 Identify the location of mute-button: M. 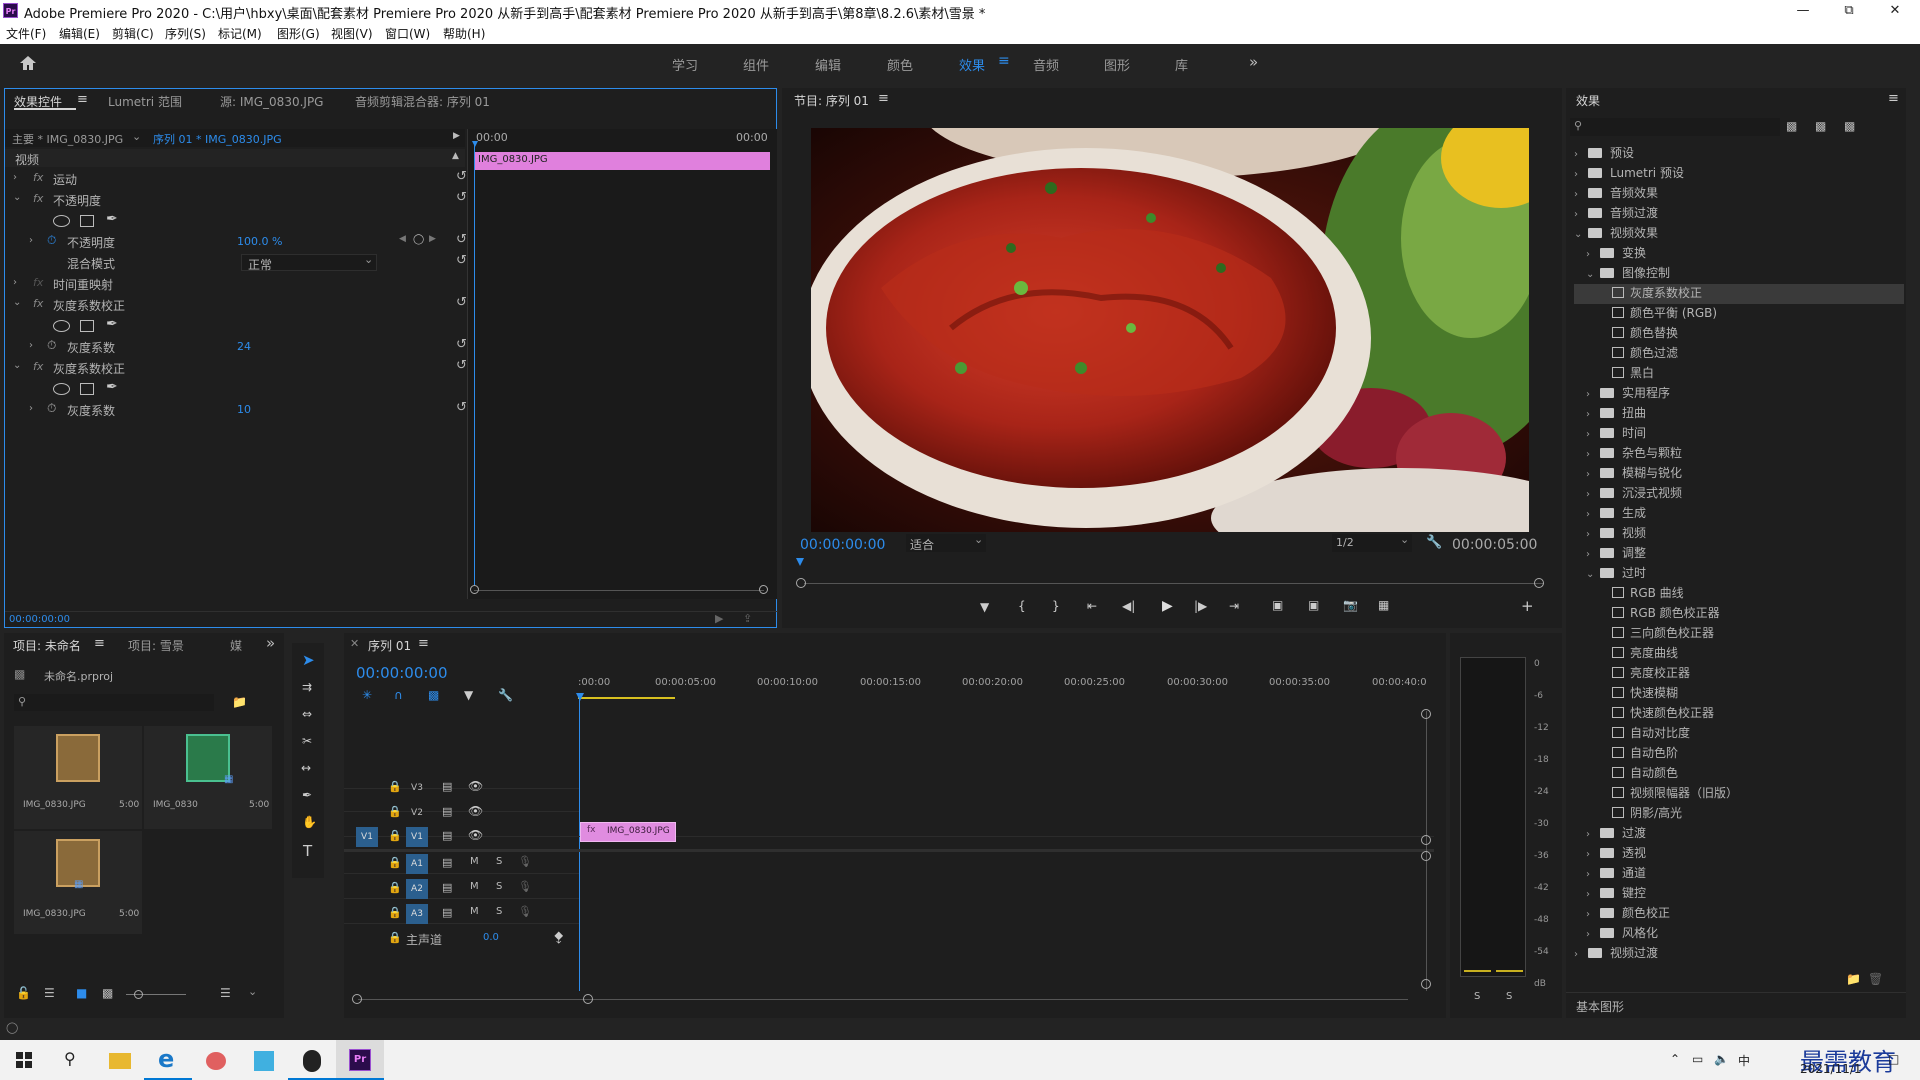
(474, 911).